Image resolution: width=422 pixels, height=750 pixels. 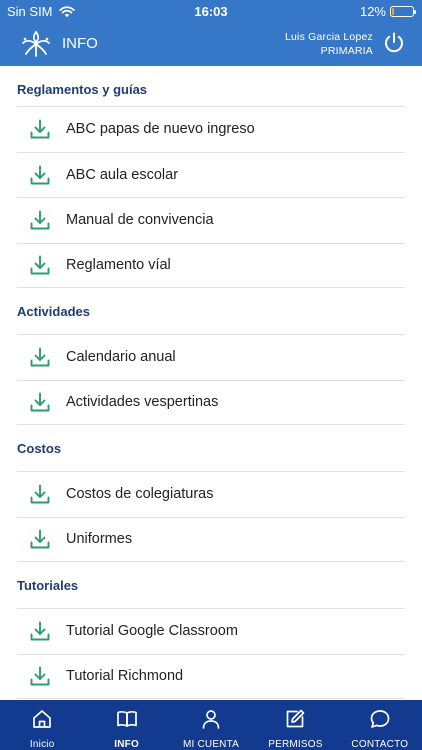 I want to click on download-item: Tutorial Richmond, so click(x=211, y=676).